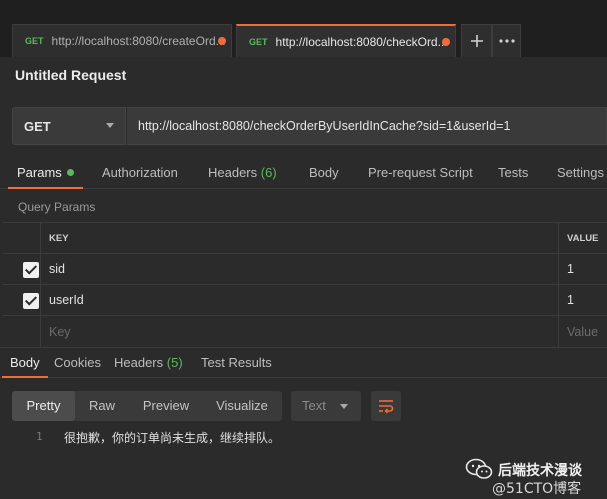 This screenshot has height=499, width=607. Describe the element at coordinates (70, 75) in the screenshot. I see `request-title: Untitled Request` at that location.